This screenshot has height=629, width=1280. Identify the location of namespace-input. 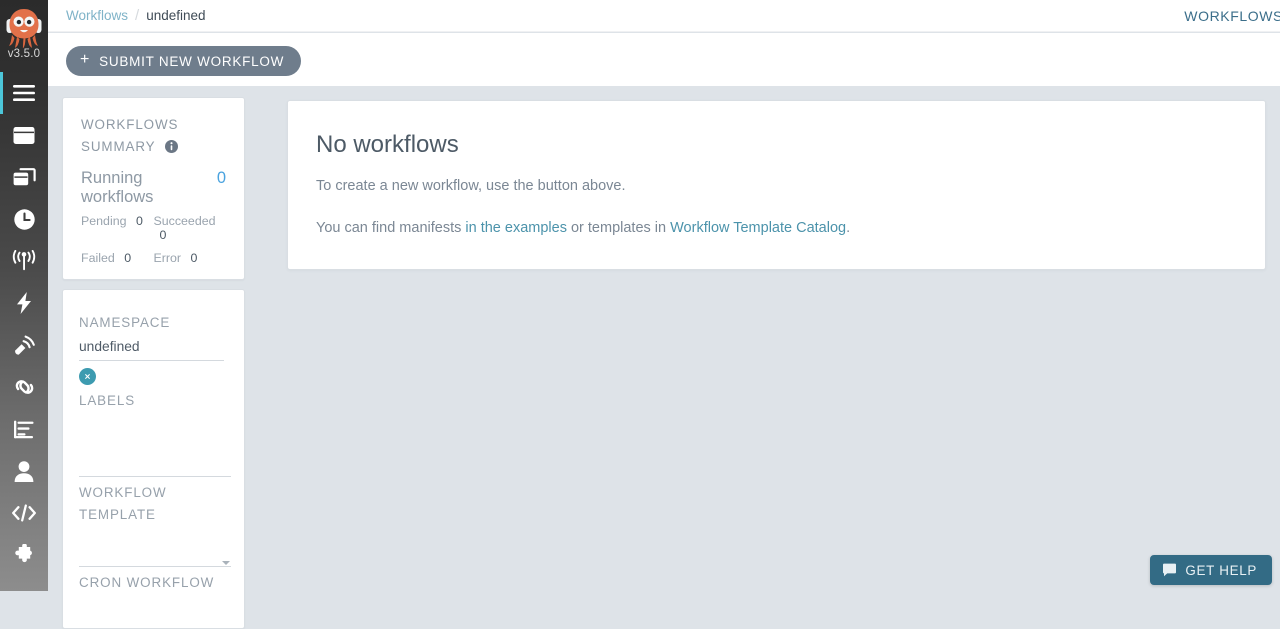
(151, 347).